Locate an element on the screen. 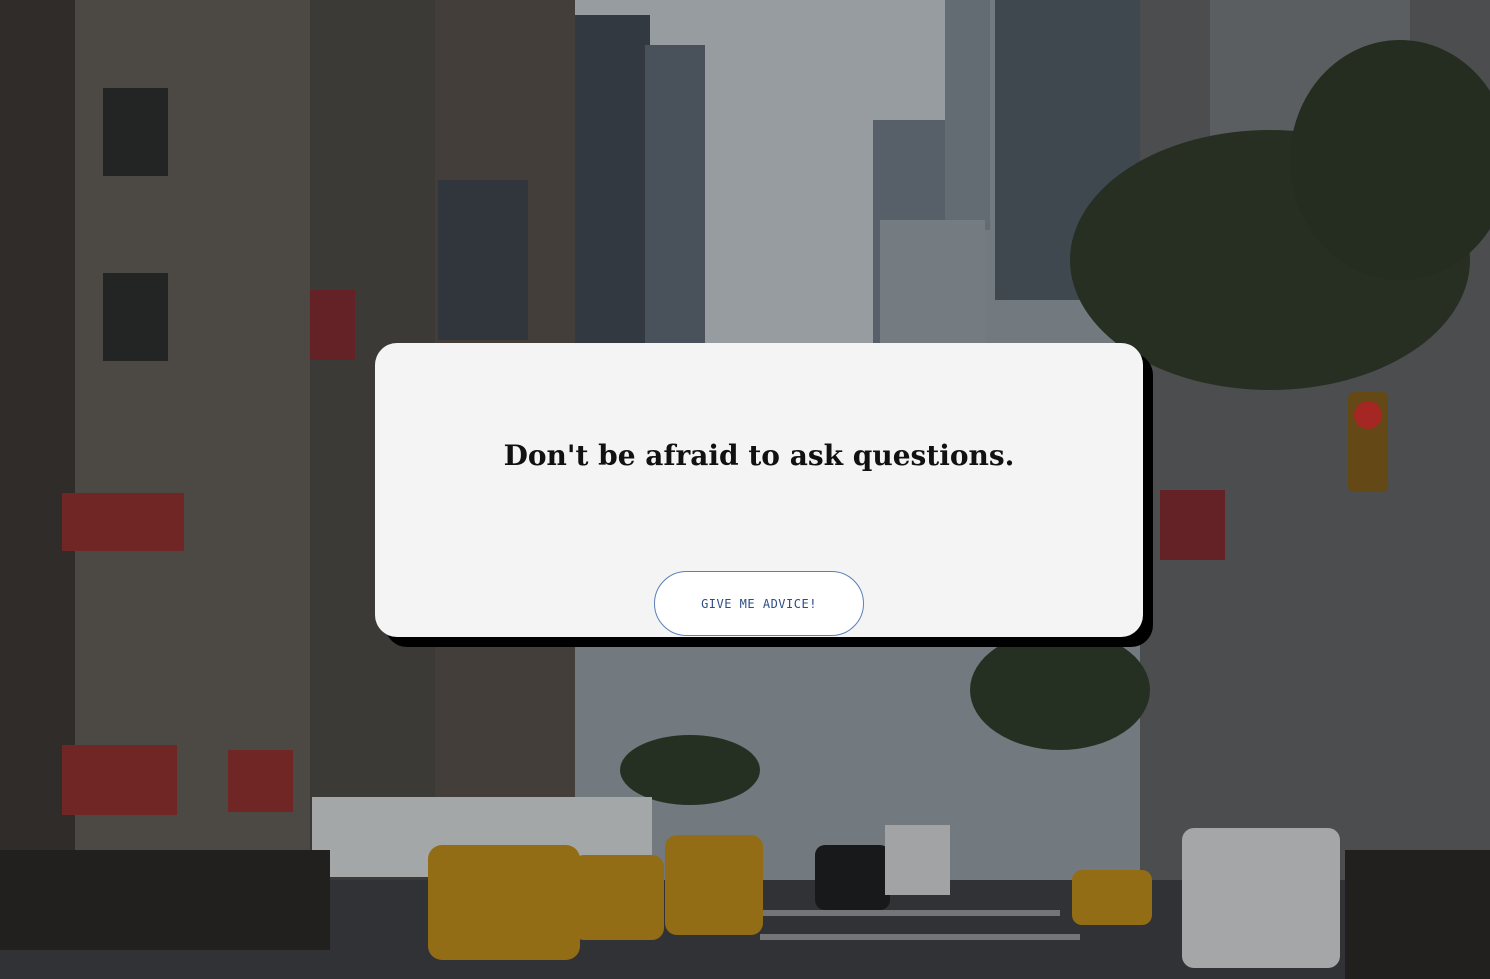 This screenshot has height=979, width=1490. advice-text: Don't be afraid to ask questions. is located at coordinates (759, 455).